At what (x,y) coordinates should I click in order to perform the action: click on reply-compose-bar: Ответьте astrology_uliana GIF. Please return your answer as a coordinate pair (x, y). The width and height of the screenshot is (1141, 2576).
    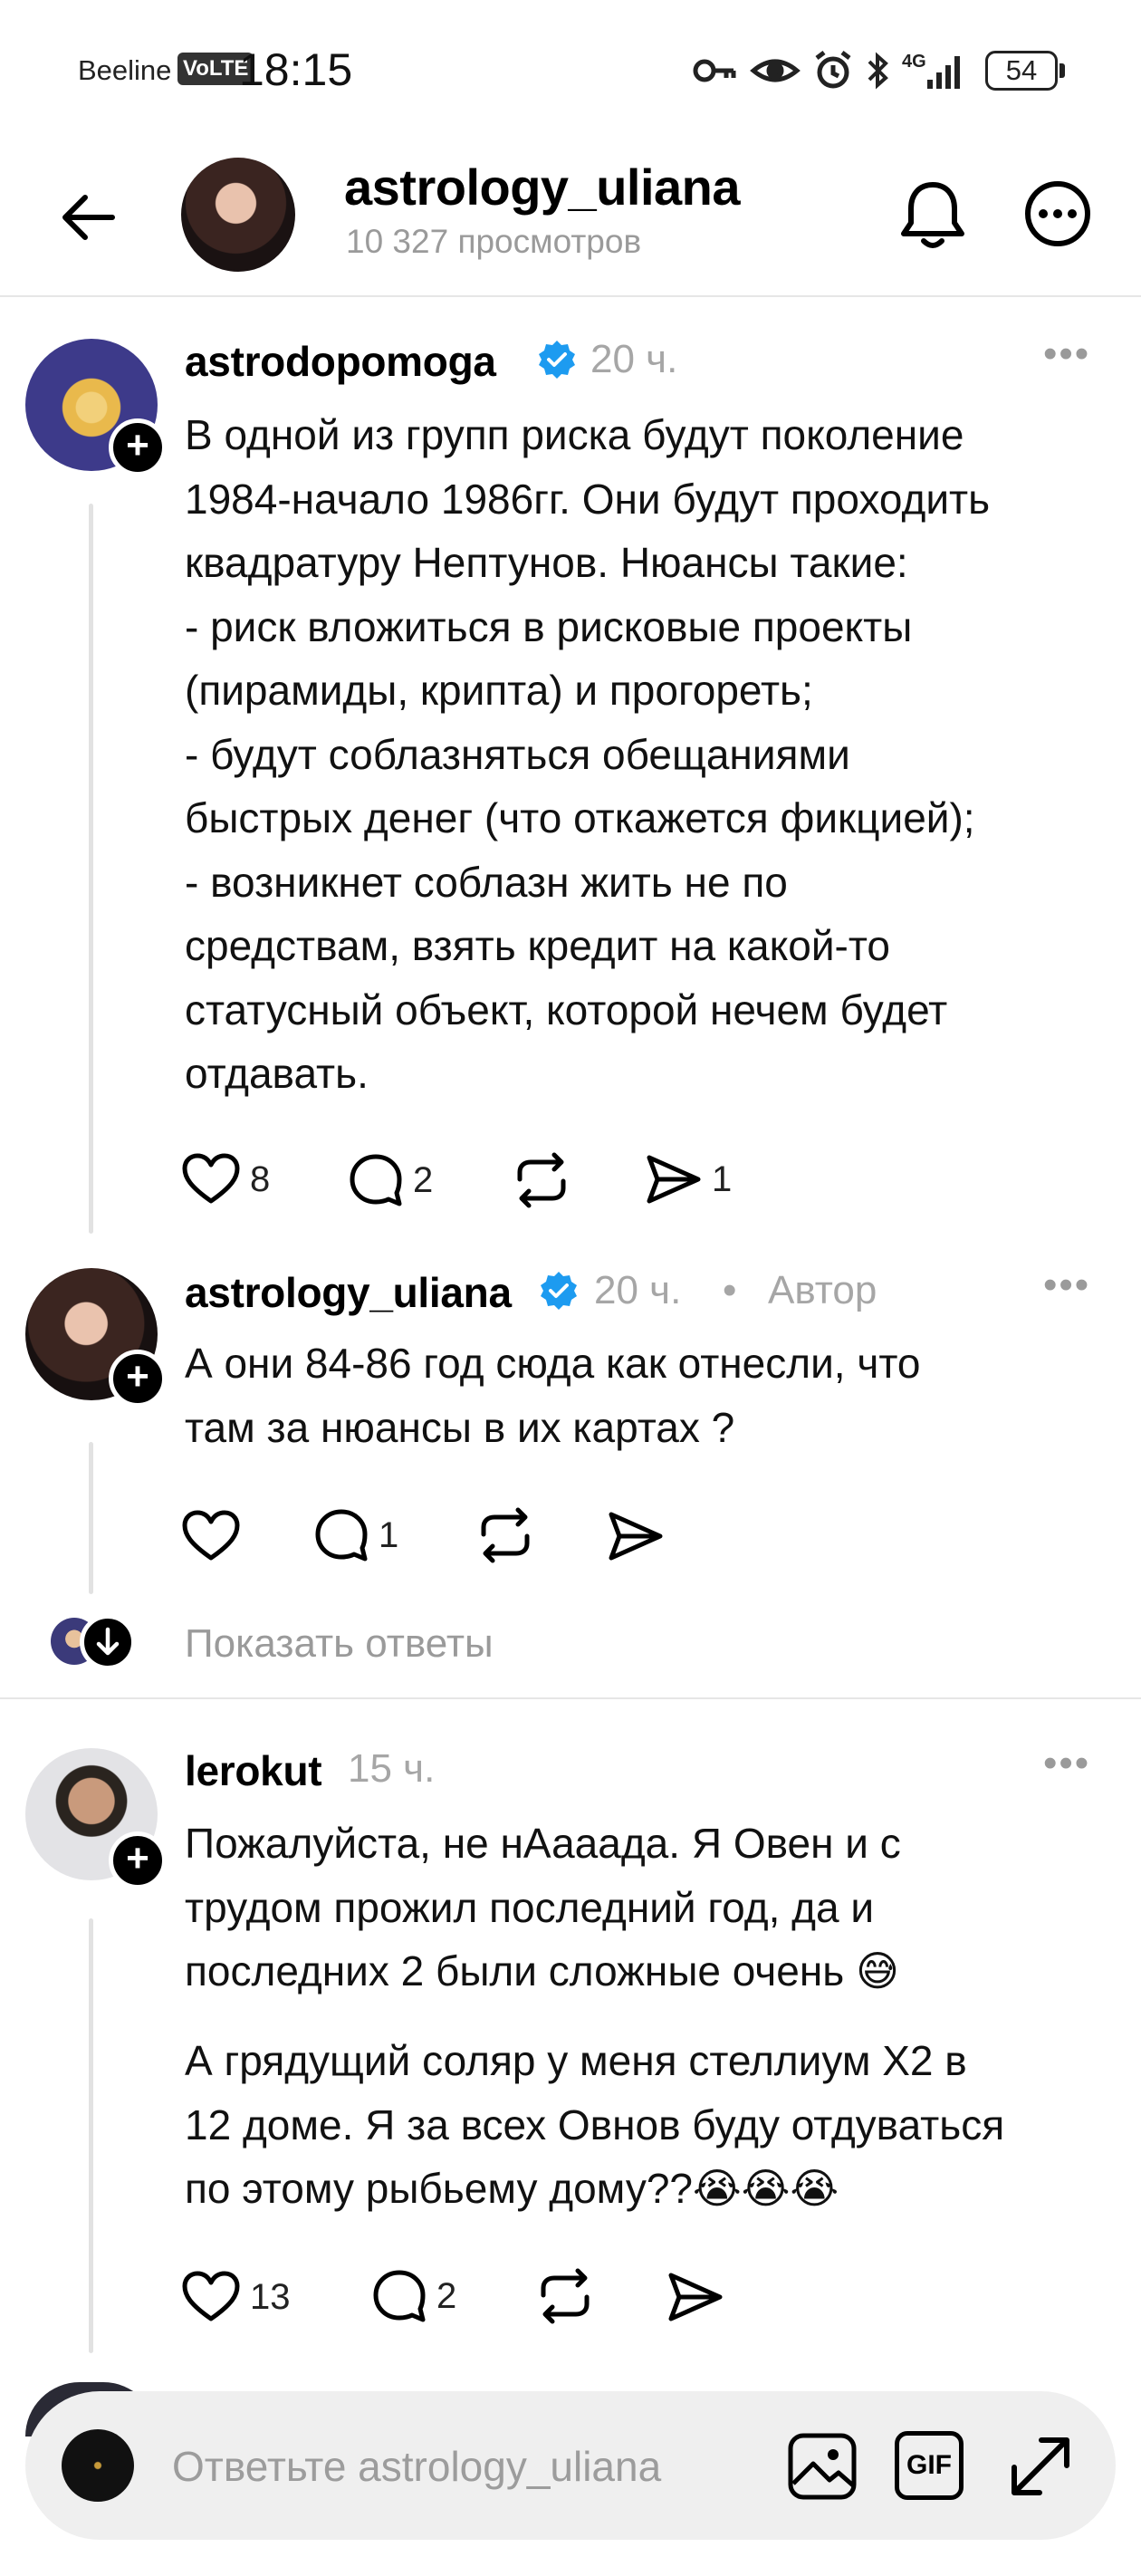
    Looking at the image, I should click on (570, 2465).